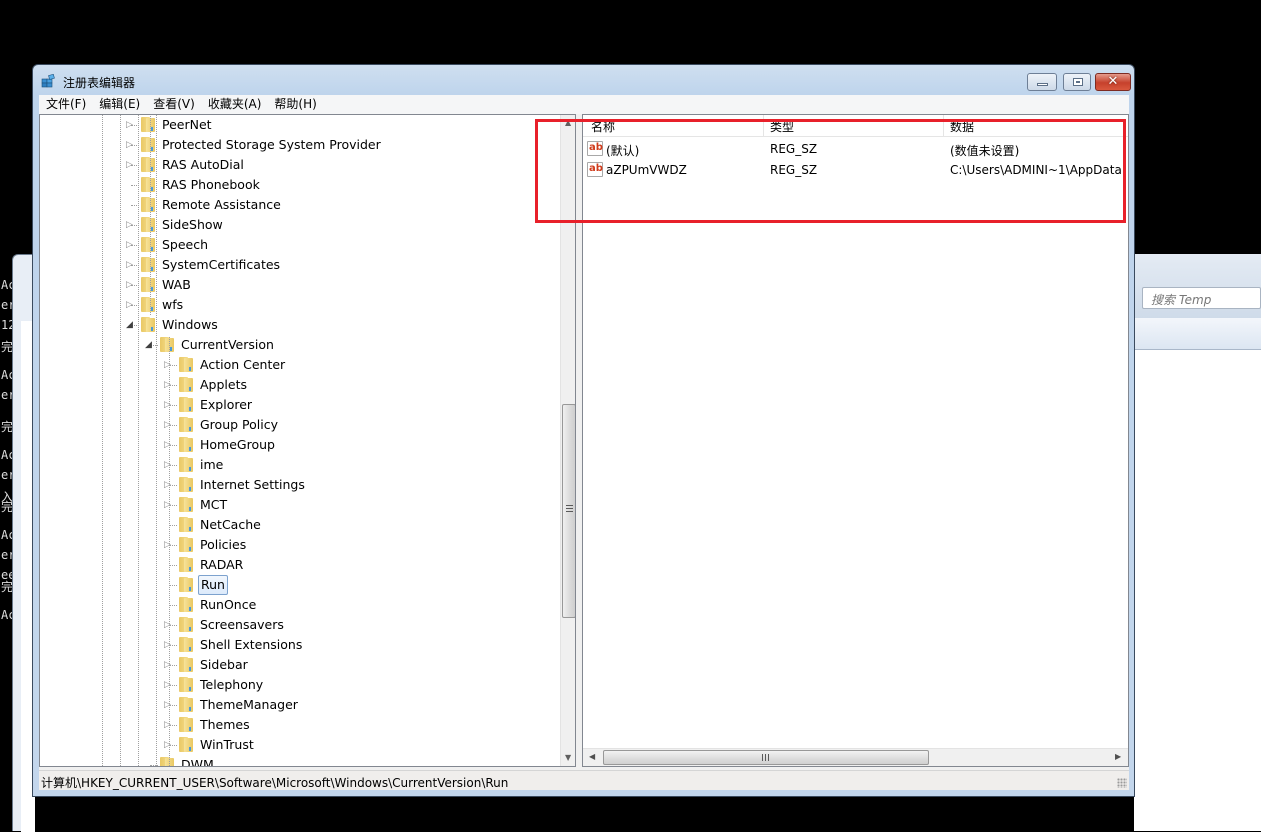 The height and width of the screenshot is (832, 1261). Describe the element at coordinates (173, 104) in the screenshot. I see `menu-view: 查看(V)` at that location.